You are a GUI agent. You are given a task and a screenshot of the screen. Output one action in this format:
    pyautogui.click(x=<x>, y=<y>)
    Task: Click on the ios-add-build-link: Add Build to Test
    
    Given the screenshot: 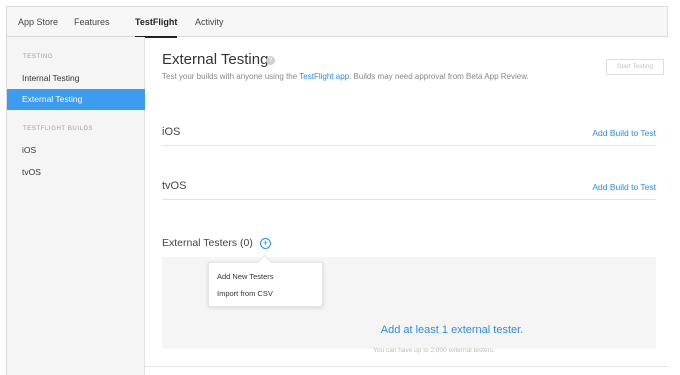 What is the action you would take?
    pyautogui.click(x=624, y=133)
    